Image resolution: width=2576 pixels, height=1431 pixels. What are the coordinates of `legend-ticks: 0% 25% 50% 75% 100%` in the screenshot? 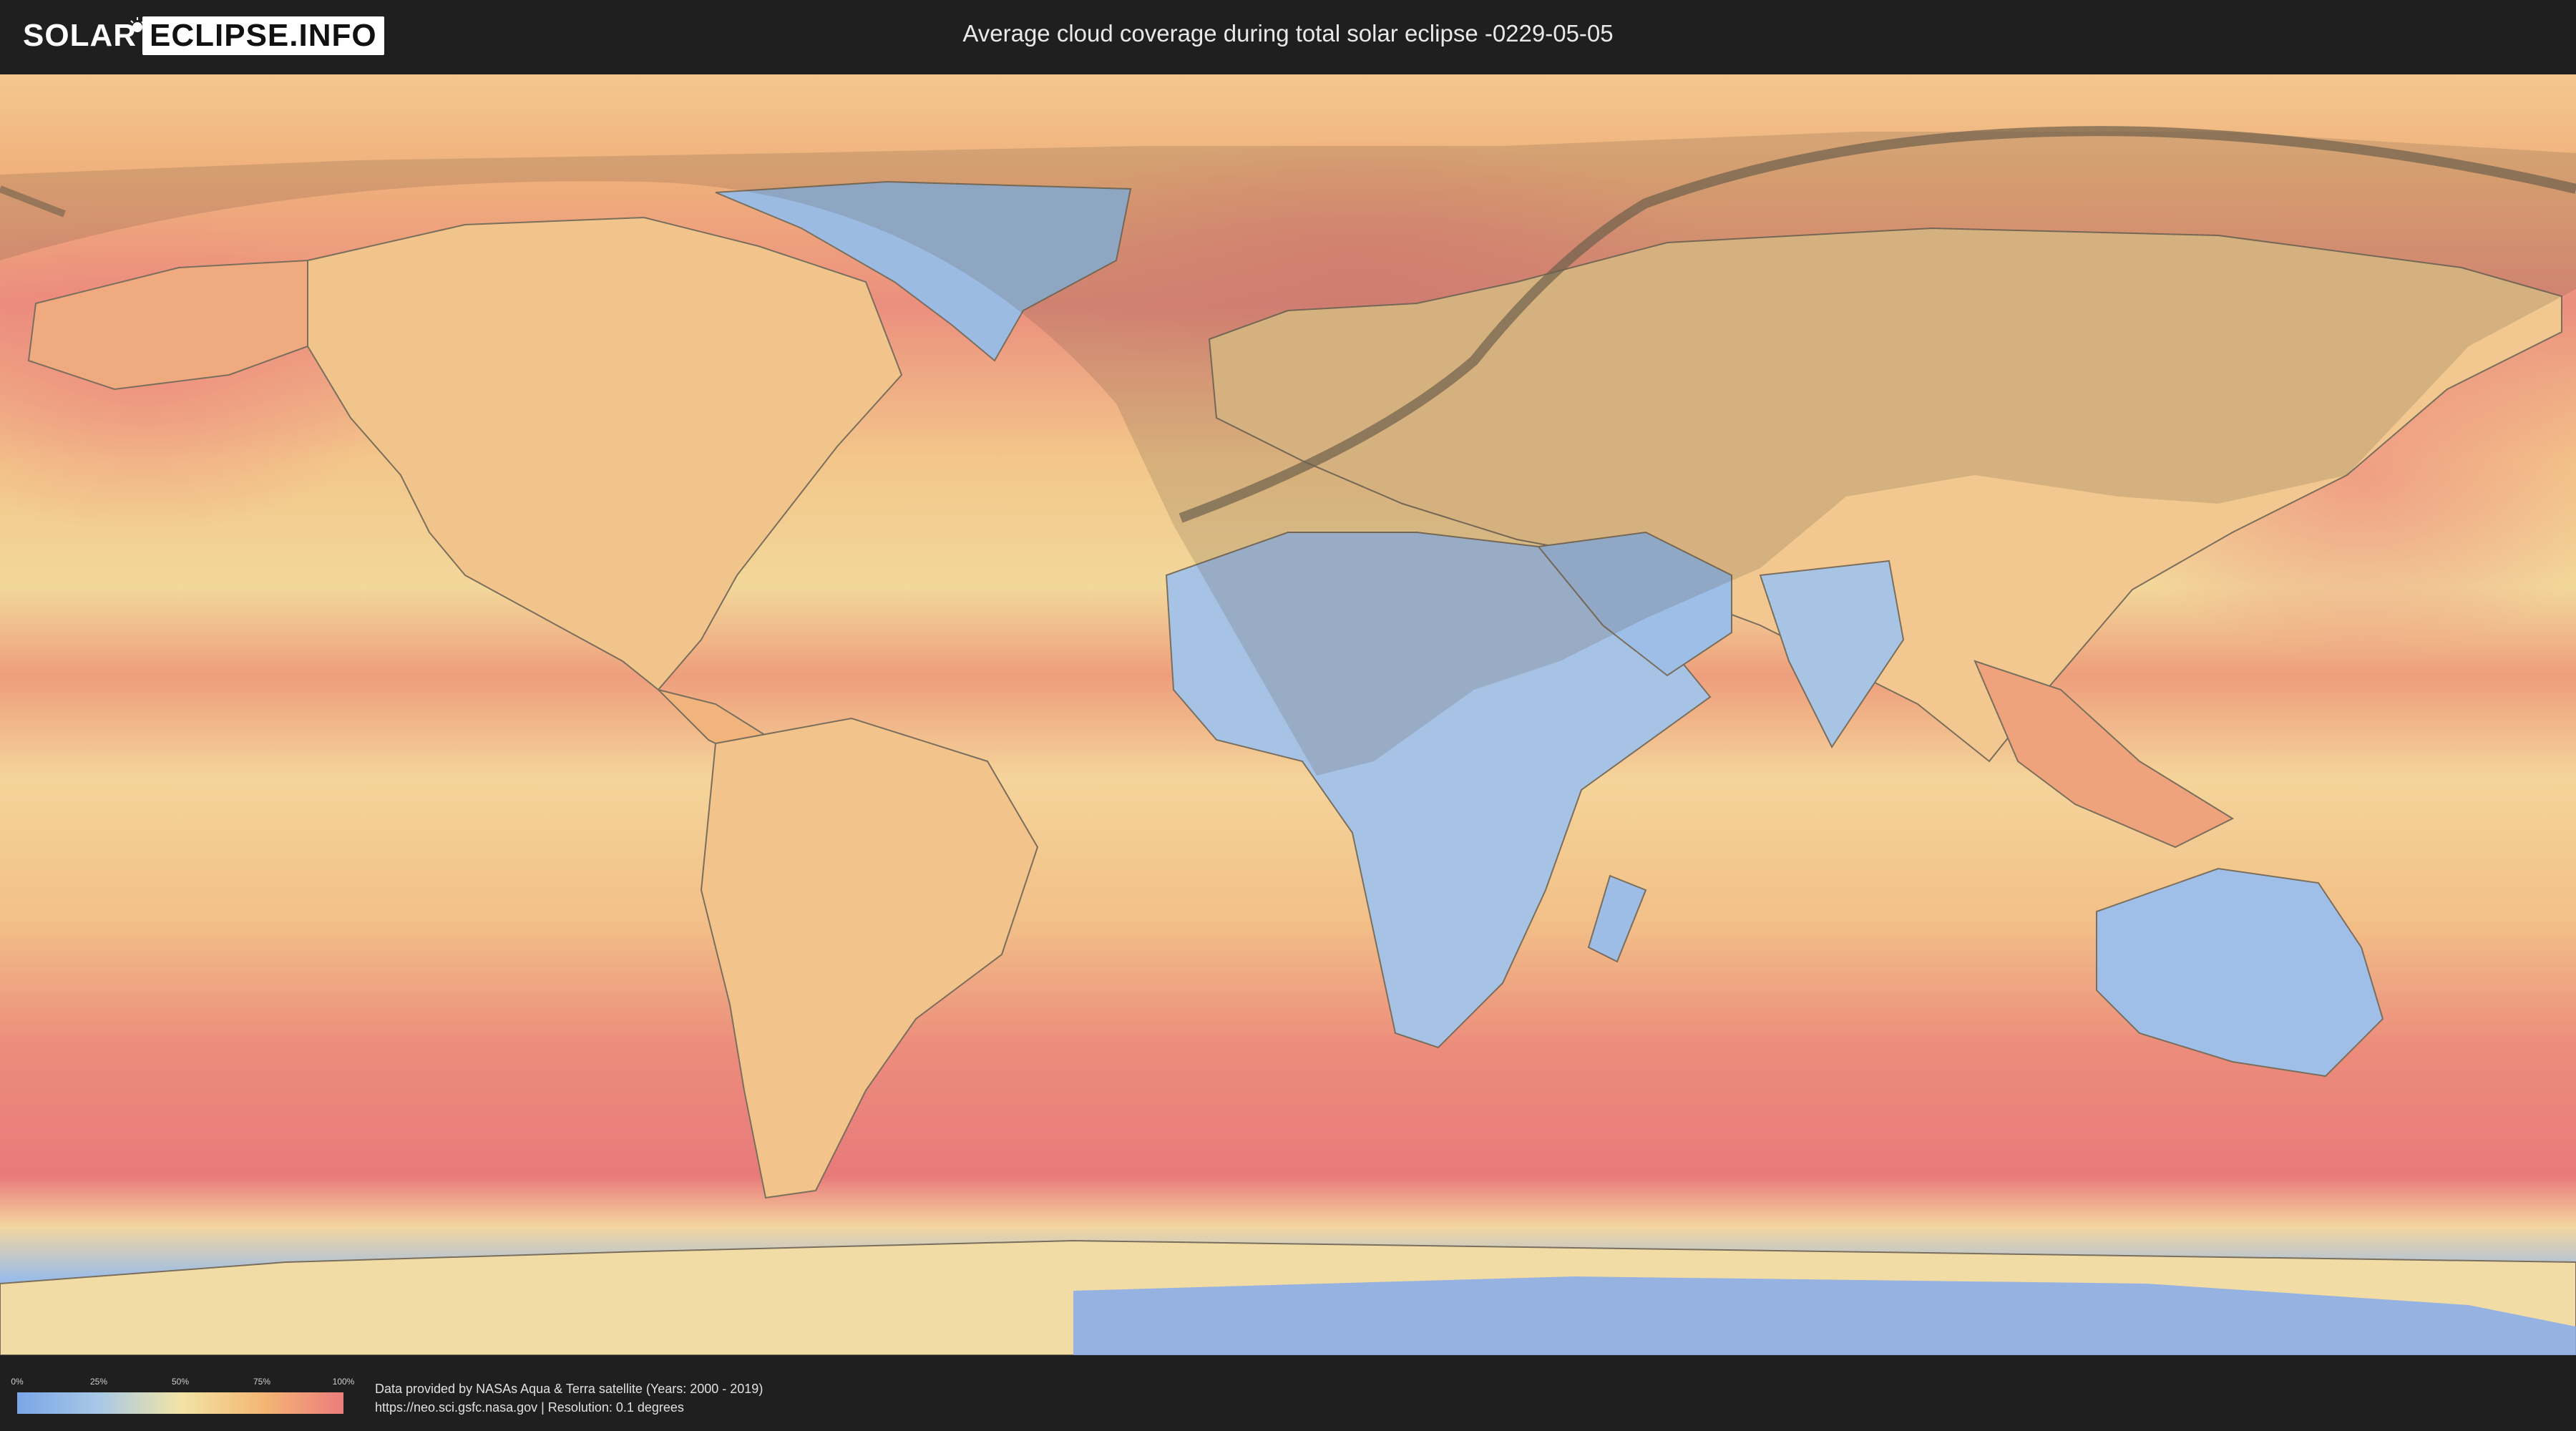 It's located at (182, 1384).